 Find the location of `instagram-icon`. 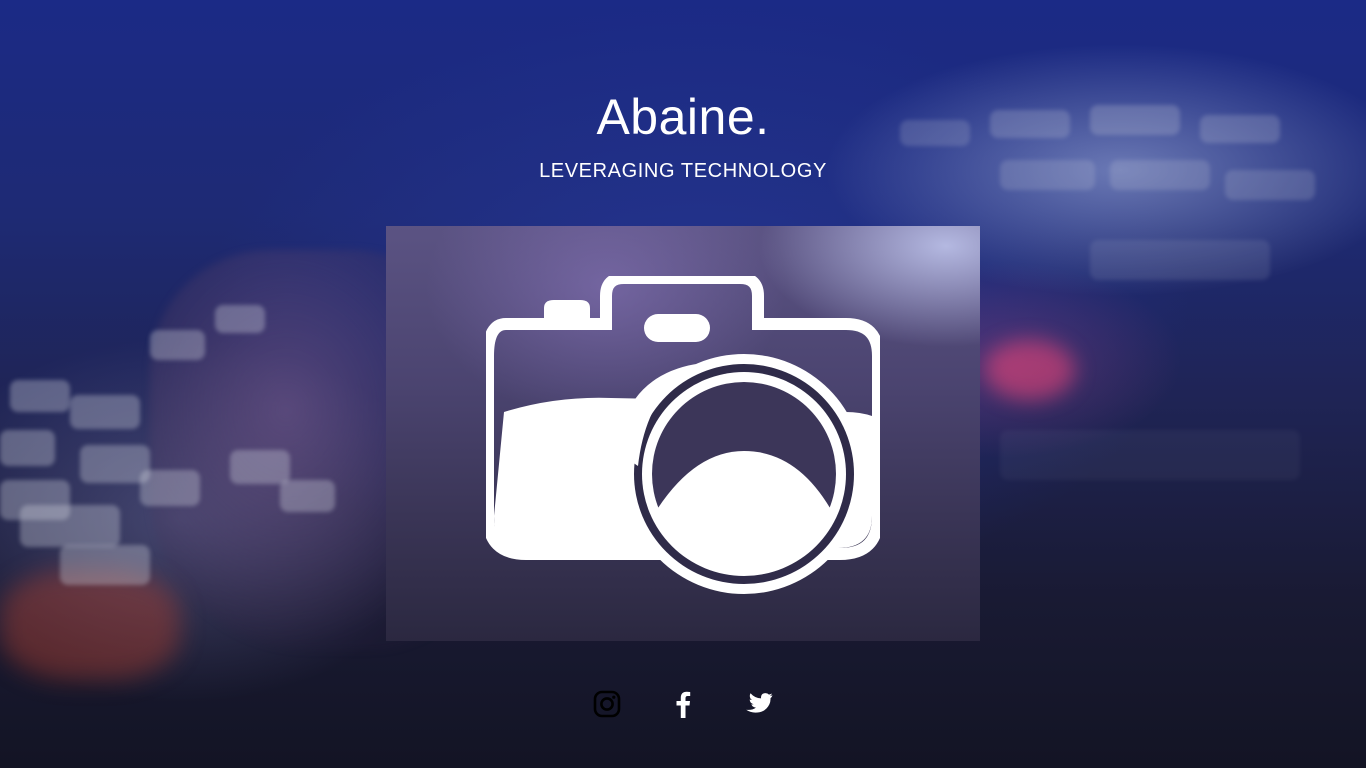

instagram-icon is located at coordinates (607, 704).